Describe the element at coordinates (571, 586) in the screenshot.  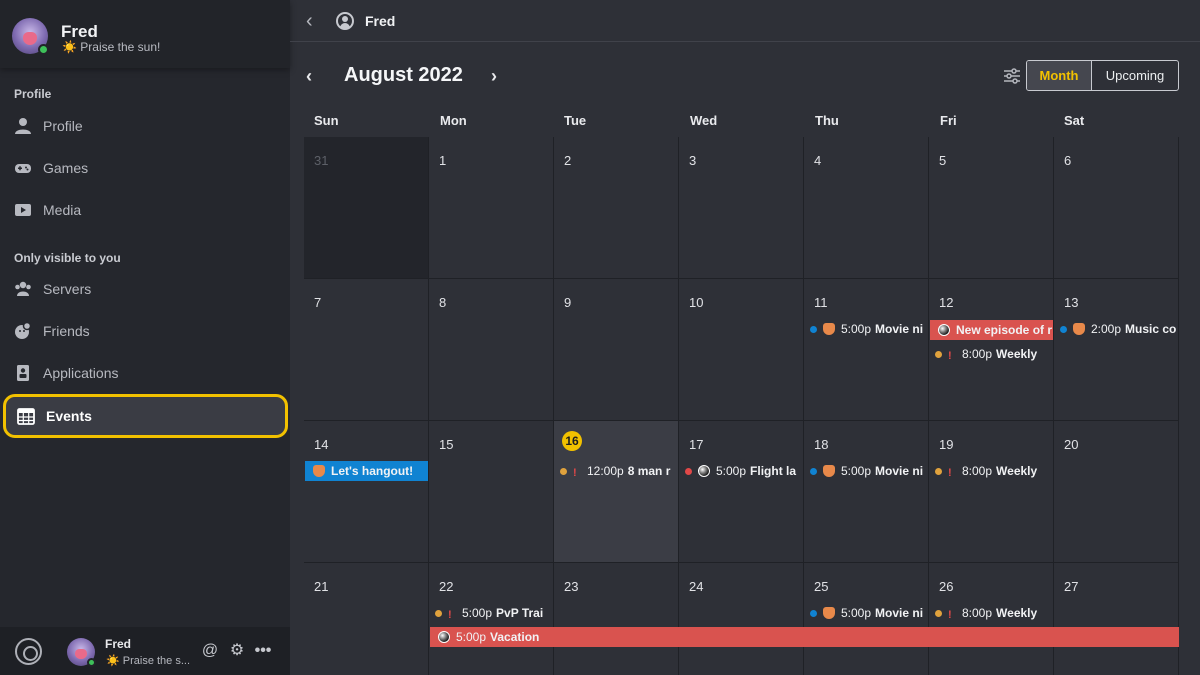
I see `day-number: 23` at that location.